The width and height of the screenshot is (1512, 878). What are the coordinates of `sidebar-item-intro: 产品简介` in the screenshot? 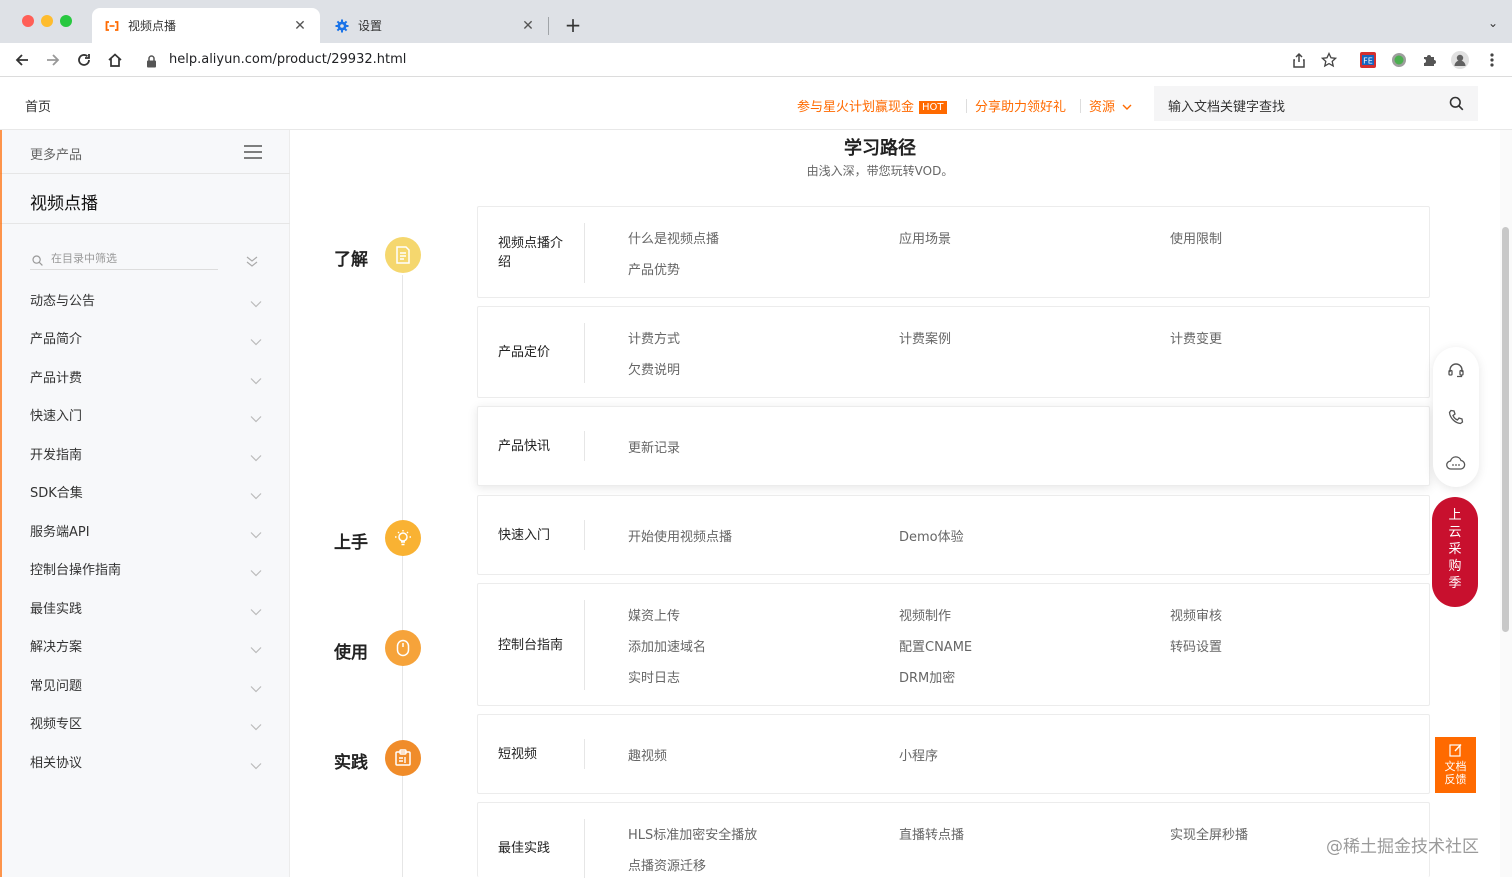 It's located at (146, 337).